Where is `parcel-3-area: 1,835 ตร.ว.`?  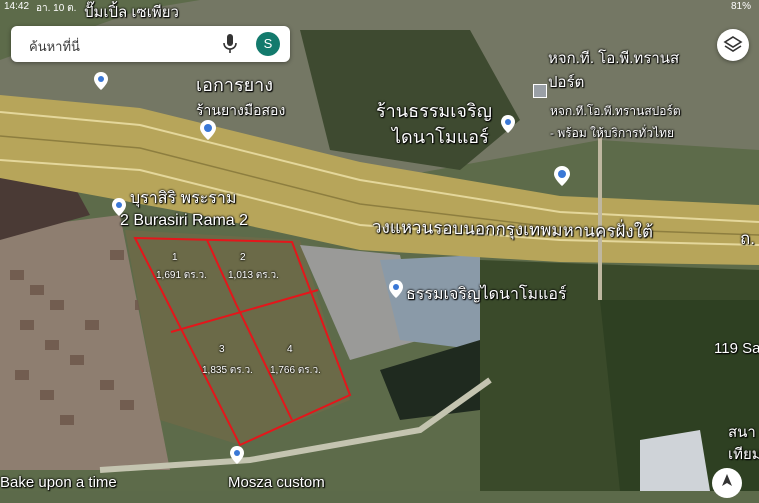
parcel-3-area: 1,835 ตร.ว. is located at coordinates (227, 370).